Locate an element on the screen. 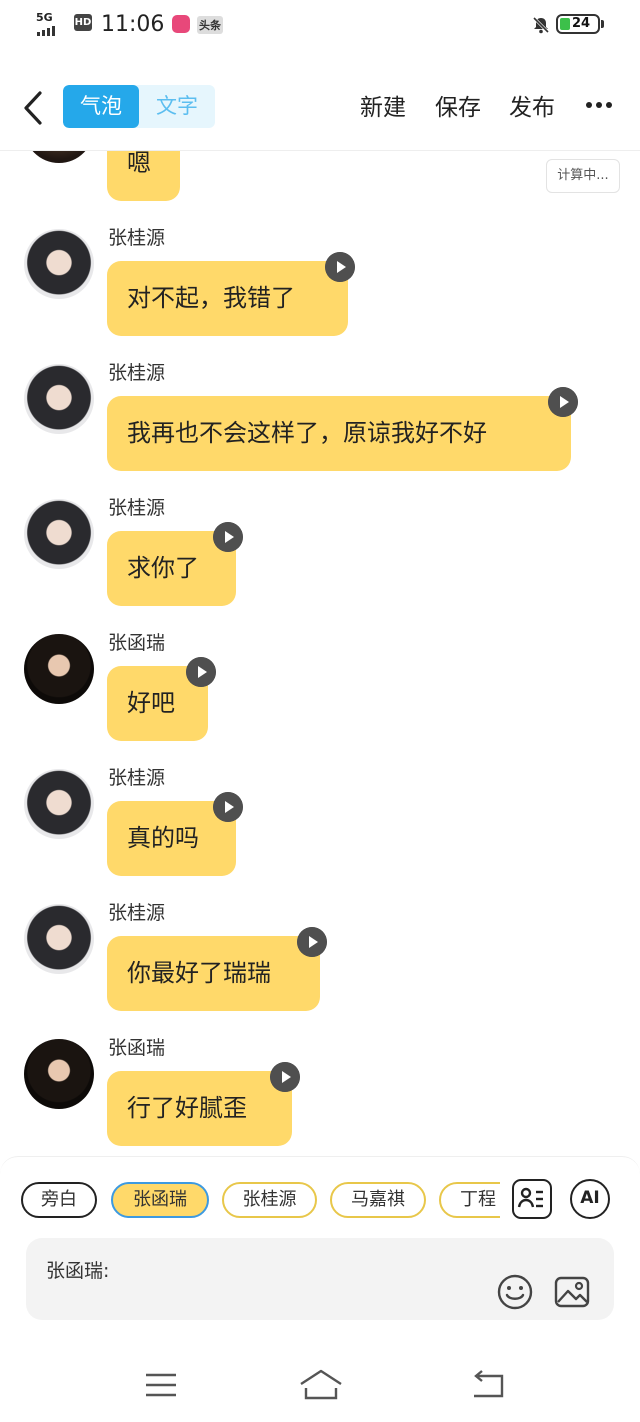  ai-button: AI is located at coordinates (590, 1199).